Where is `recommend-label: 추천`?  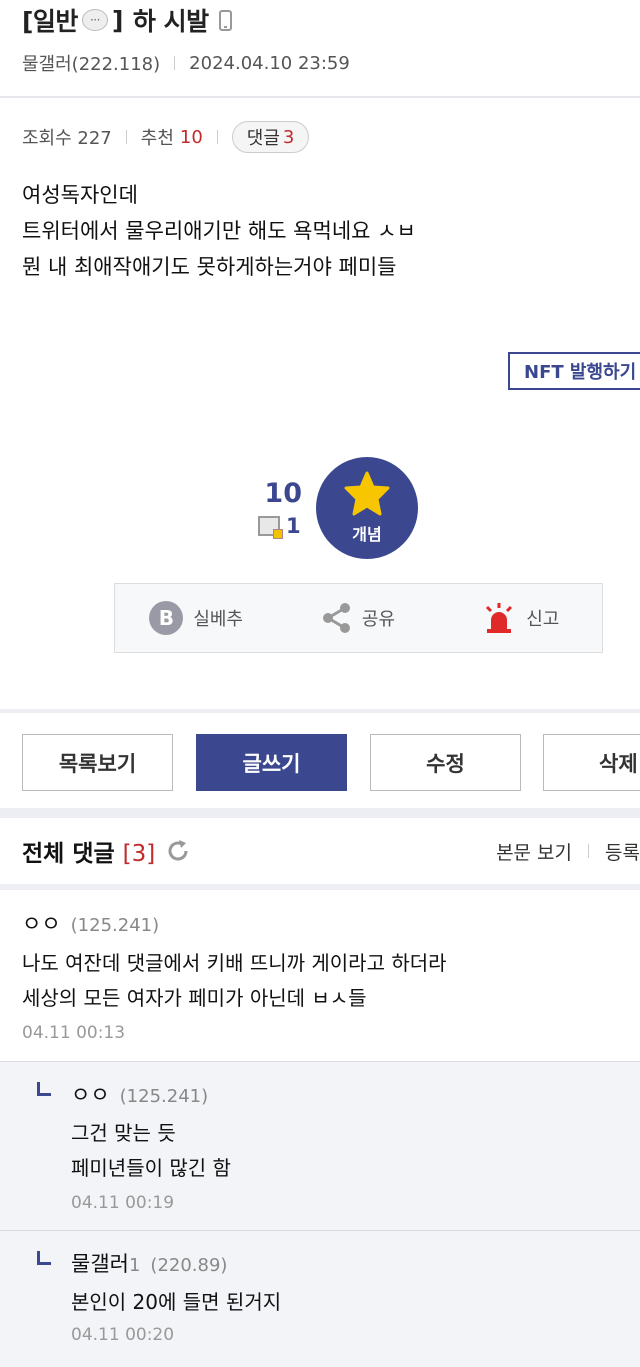
recommend-label: 추천 is located at coordinates (157, 138).